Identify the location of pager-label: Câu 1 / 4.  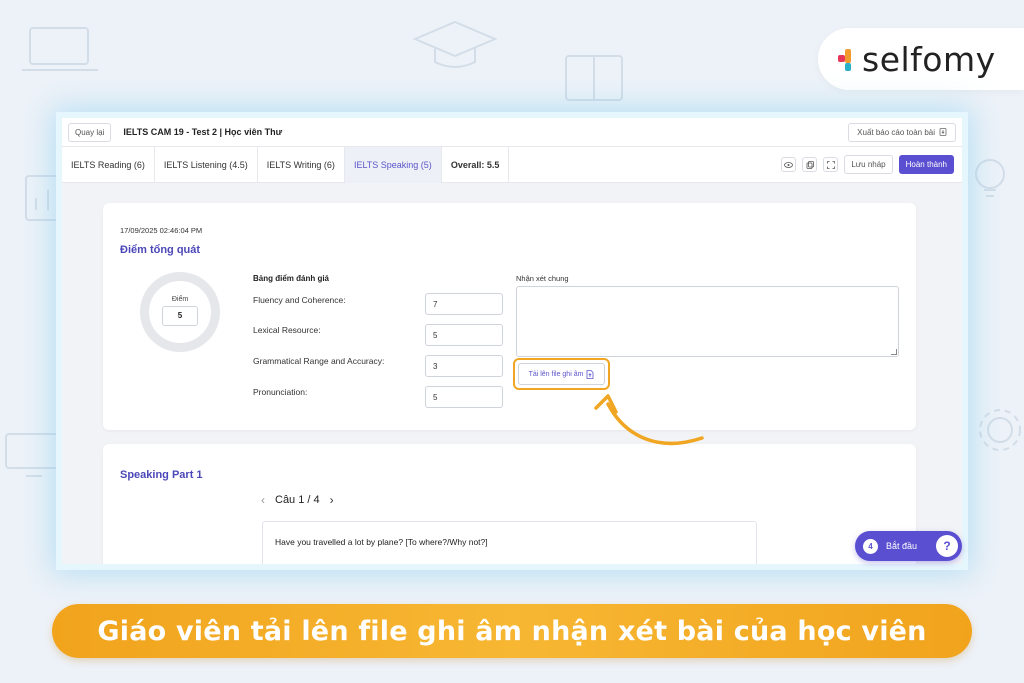
(297, 500).